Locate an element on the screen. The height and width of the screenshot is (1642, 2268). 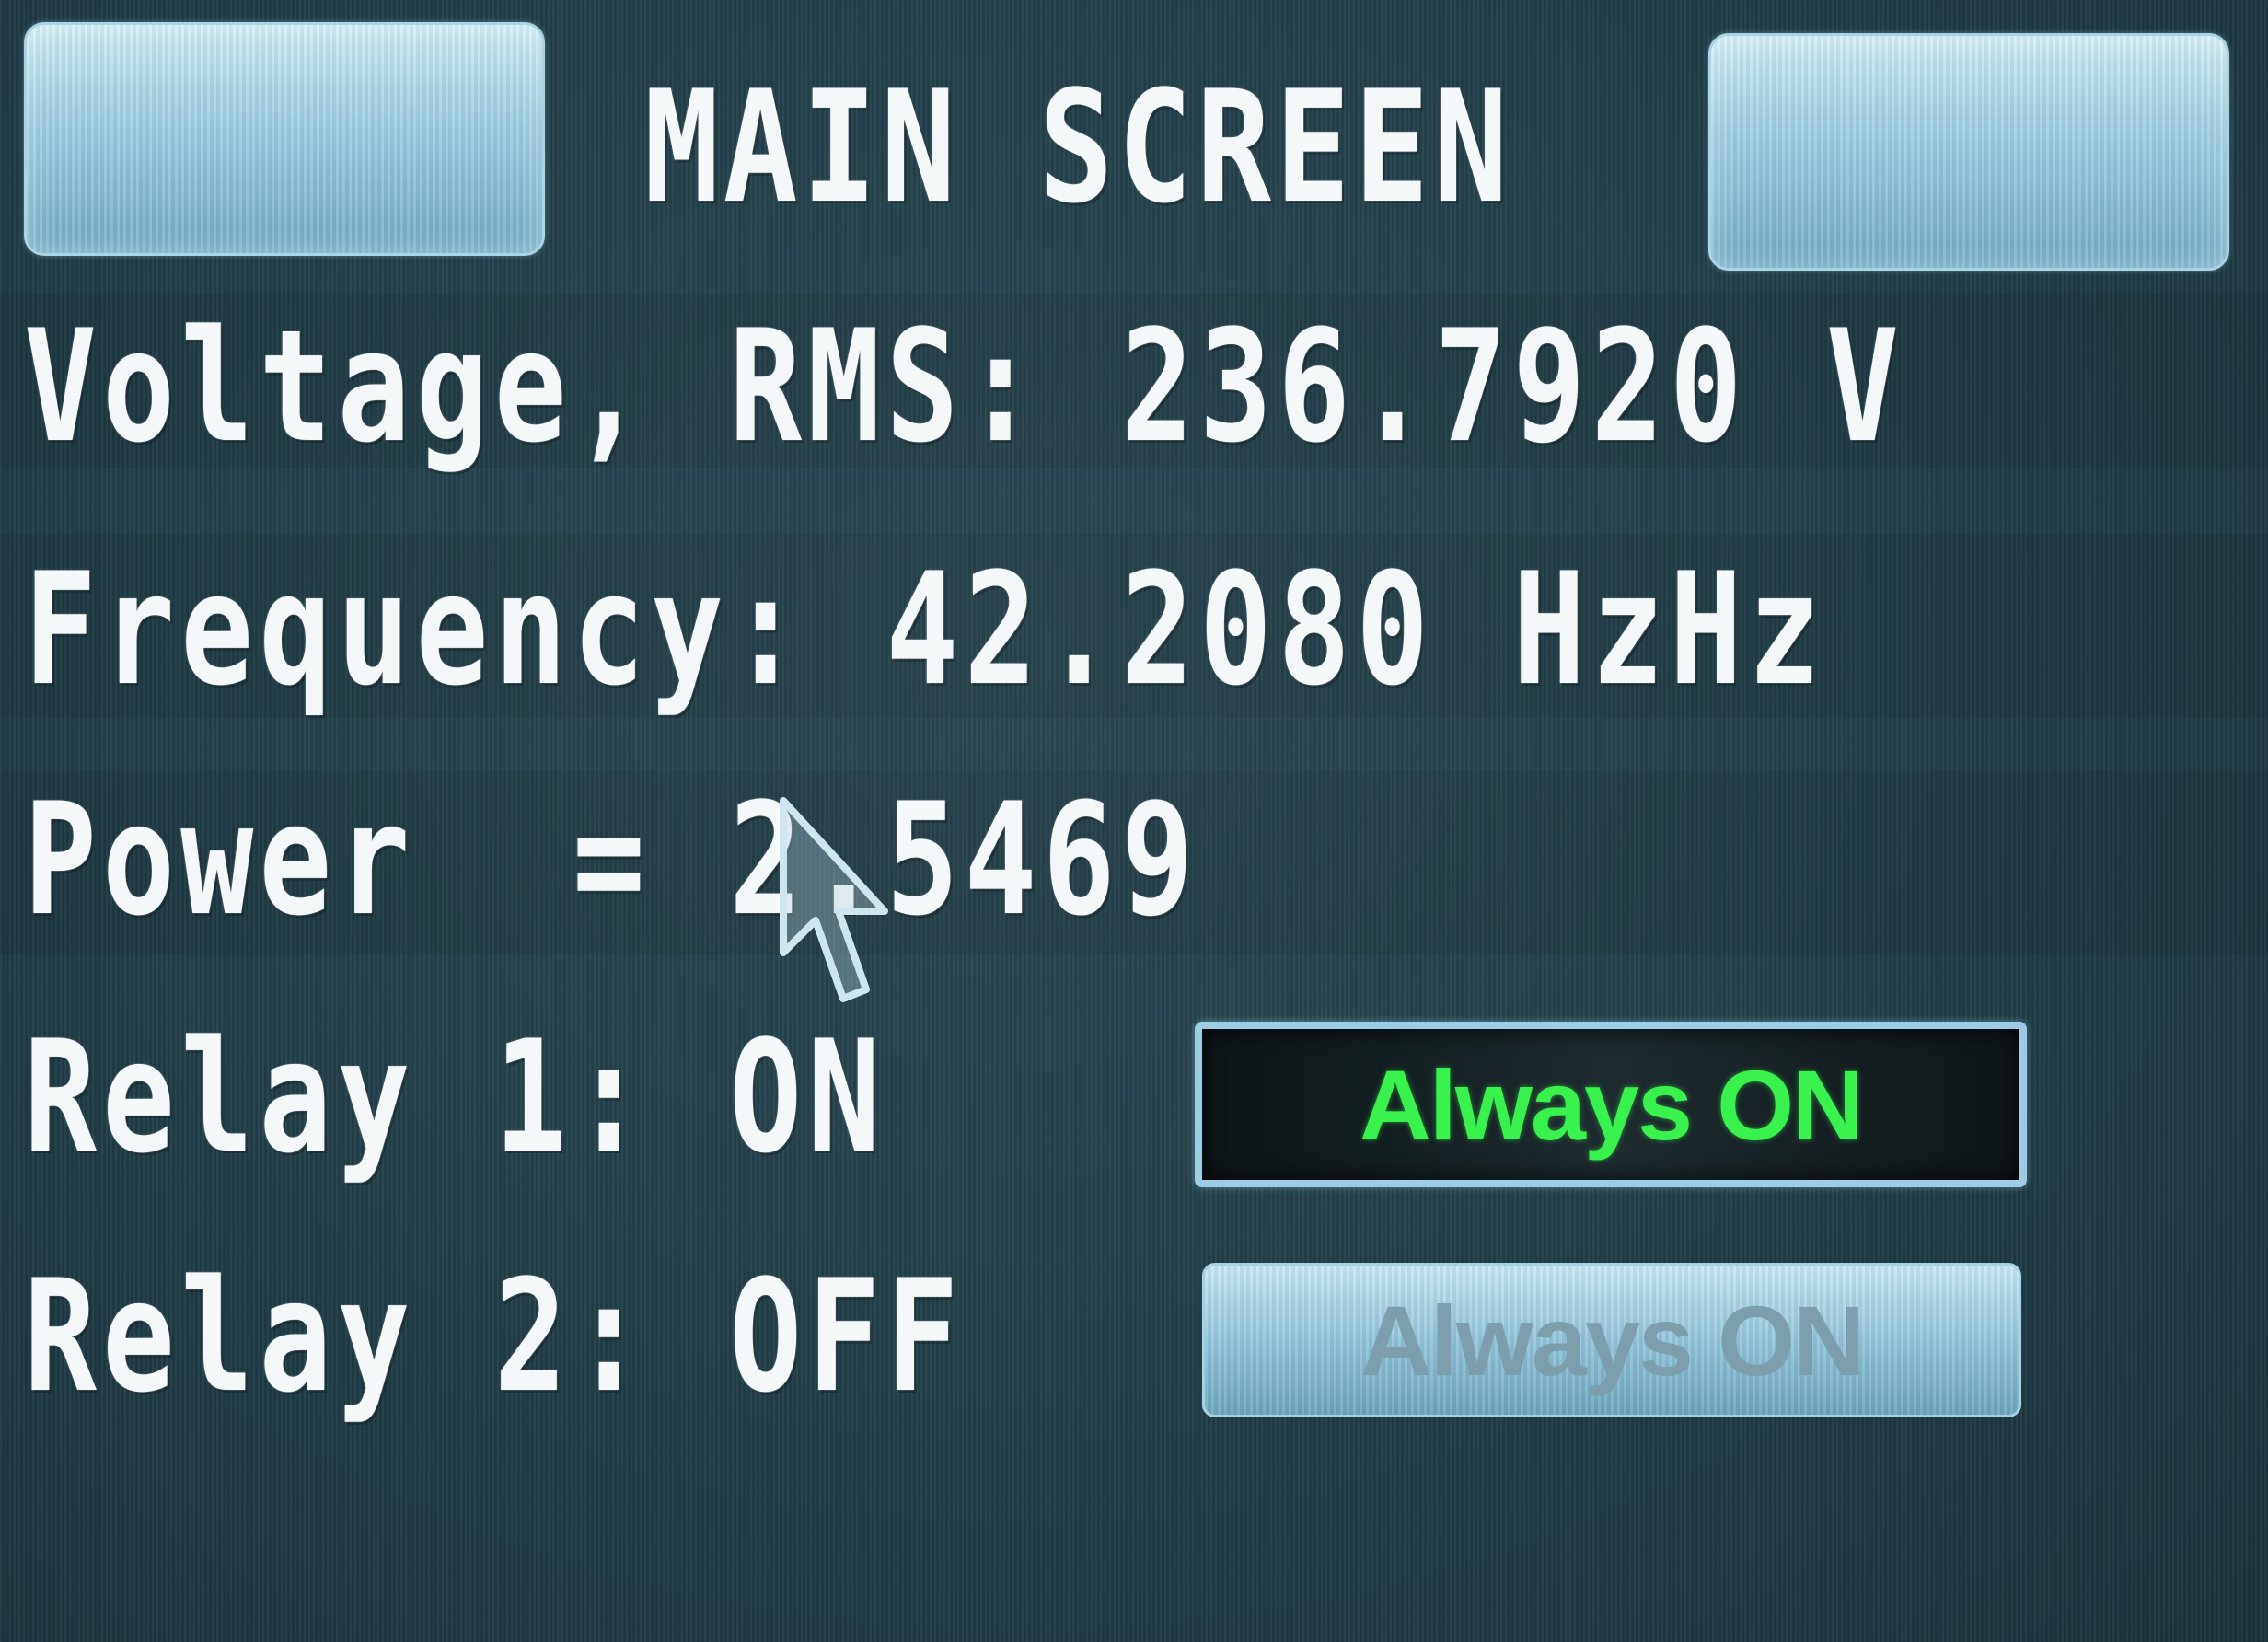
relay-1-always-on-button: Always ON is located at coordinates (1611, 1104).